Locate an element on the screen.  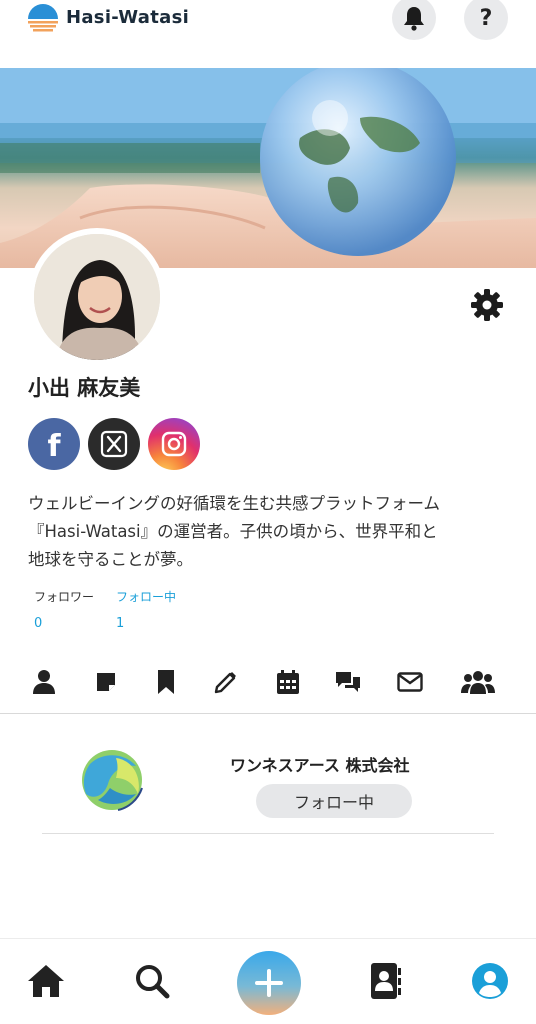
nav-contacts is located at coordinates (386, 981).